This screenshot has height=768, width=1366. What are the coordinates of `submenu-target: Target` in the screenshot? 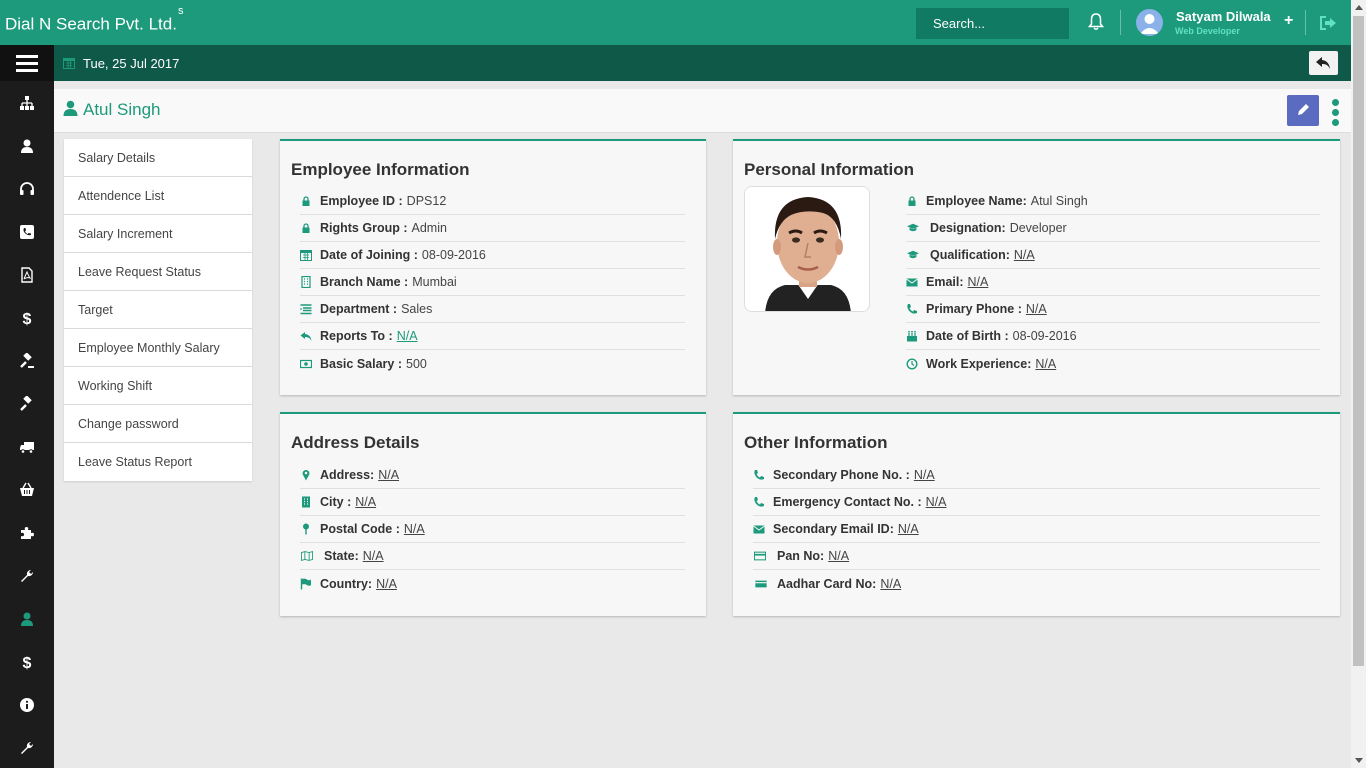 It's located at (158, 310).